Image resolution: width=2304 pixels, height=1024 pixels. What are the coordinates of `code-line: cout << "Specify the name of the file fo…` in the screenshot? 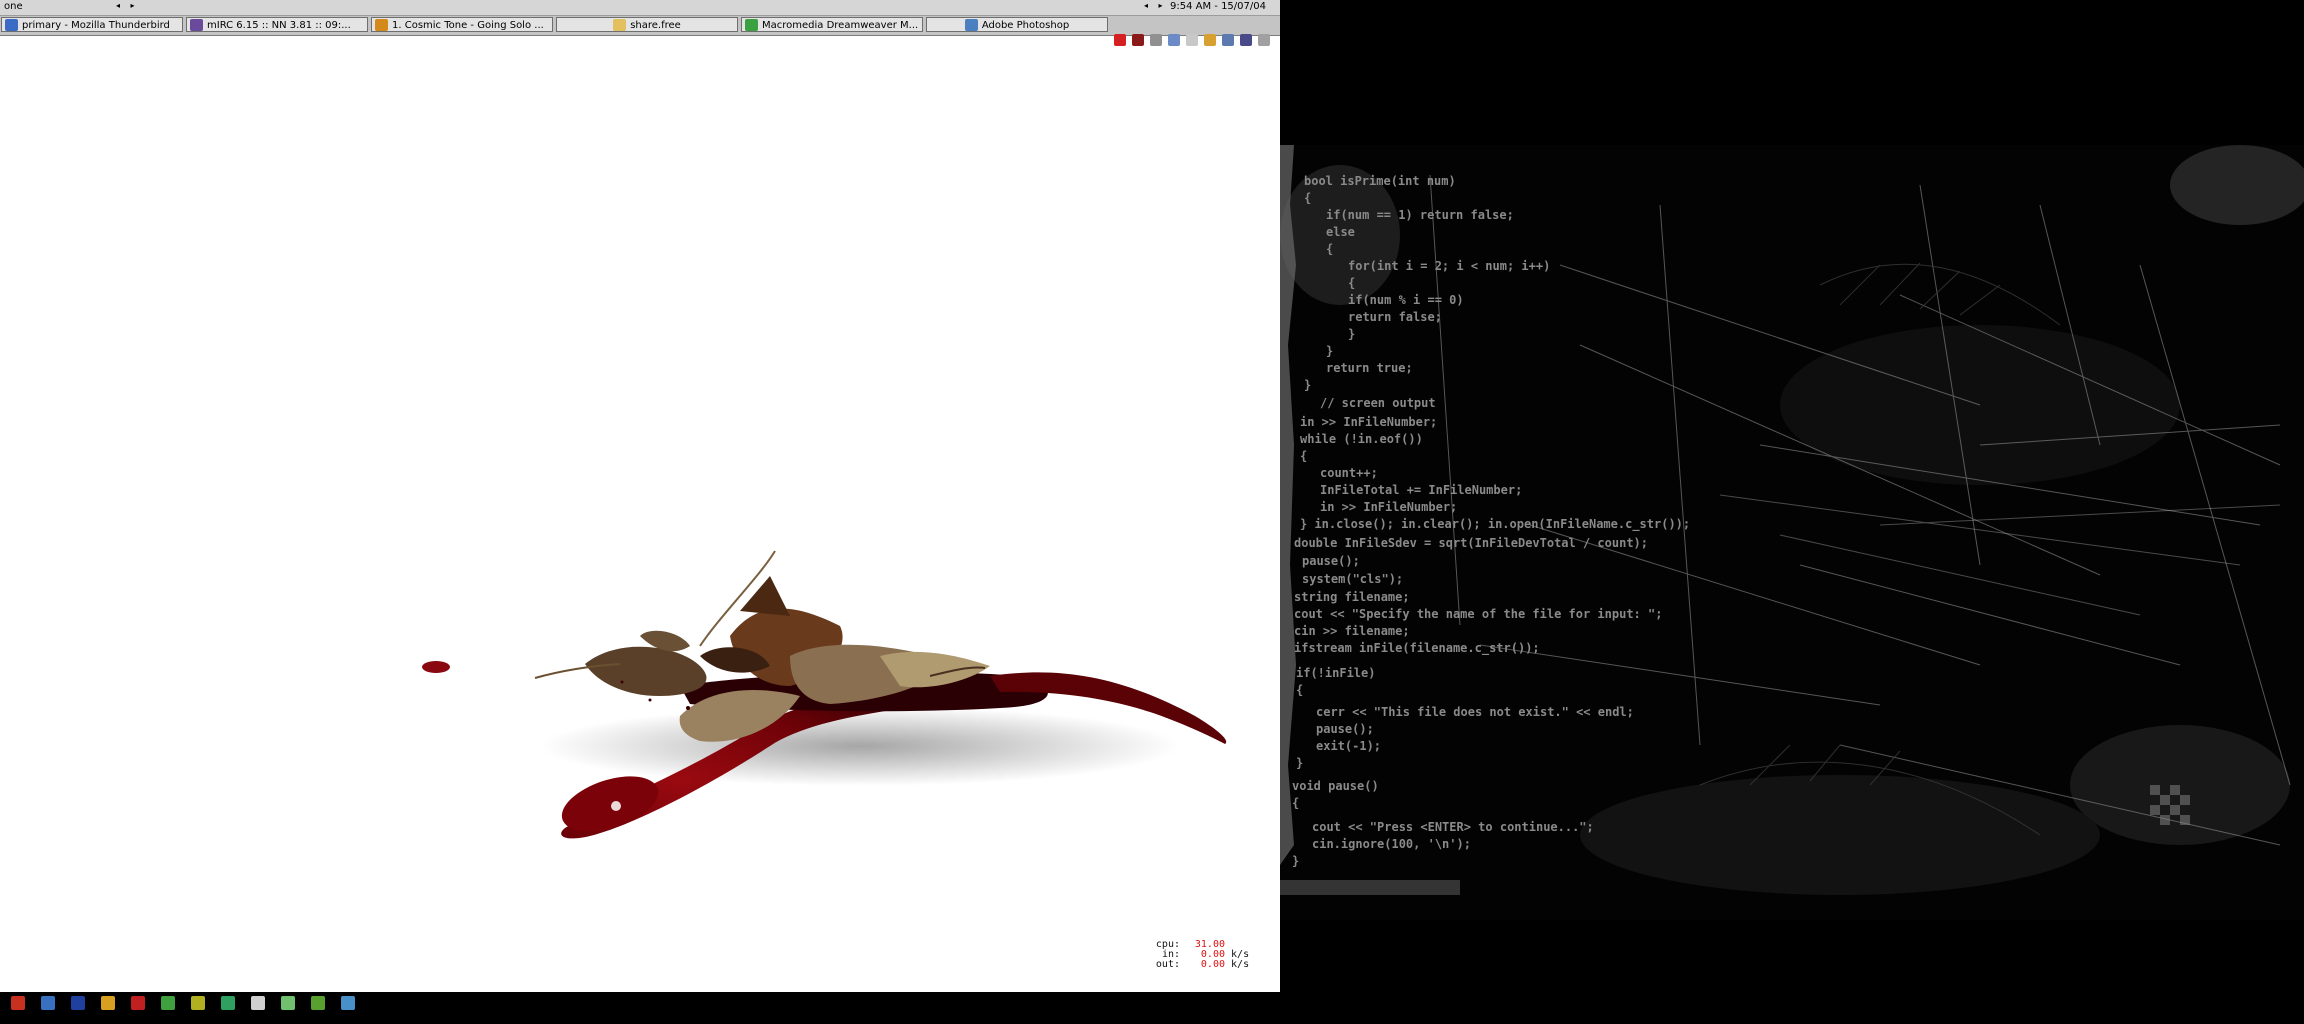 It's located at (1478, 614).